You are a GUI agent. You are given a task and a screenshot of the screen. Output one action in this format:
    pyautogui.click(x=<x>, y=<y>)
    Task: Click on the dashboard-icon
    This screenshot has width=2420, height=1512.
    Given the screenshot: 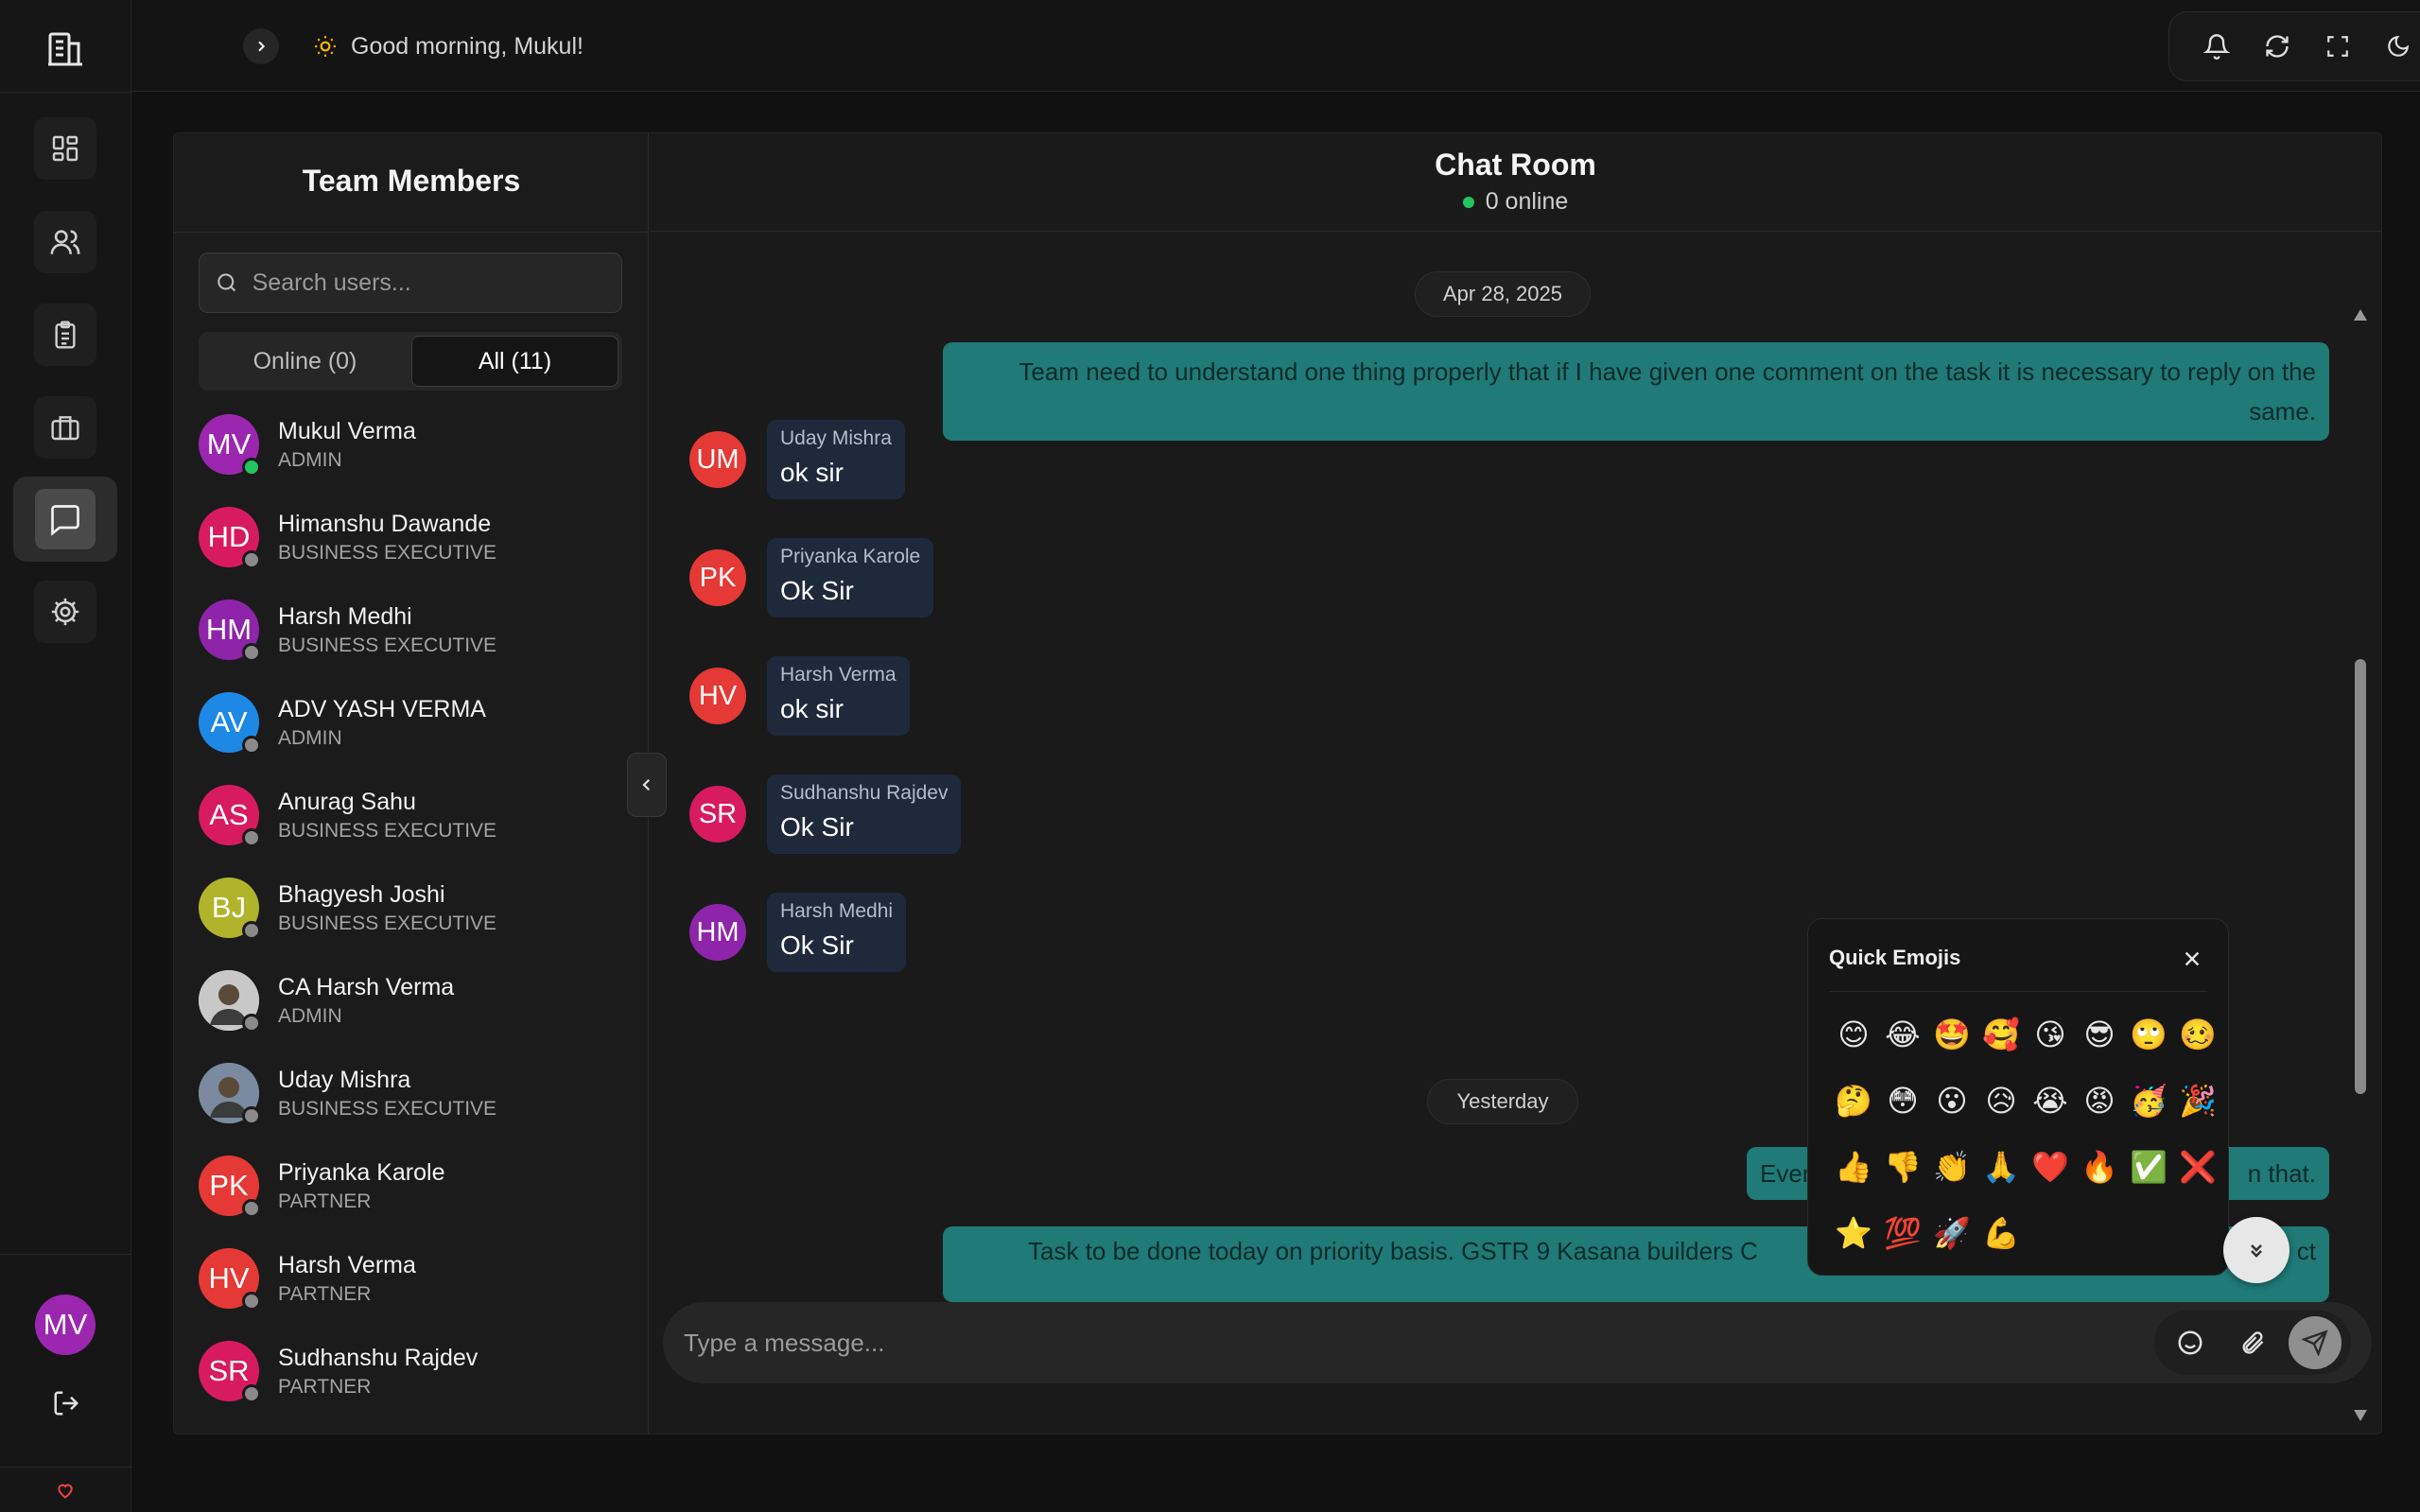 What is the action you would take?
    pyautogui.click(x=65, y=148)
    